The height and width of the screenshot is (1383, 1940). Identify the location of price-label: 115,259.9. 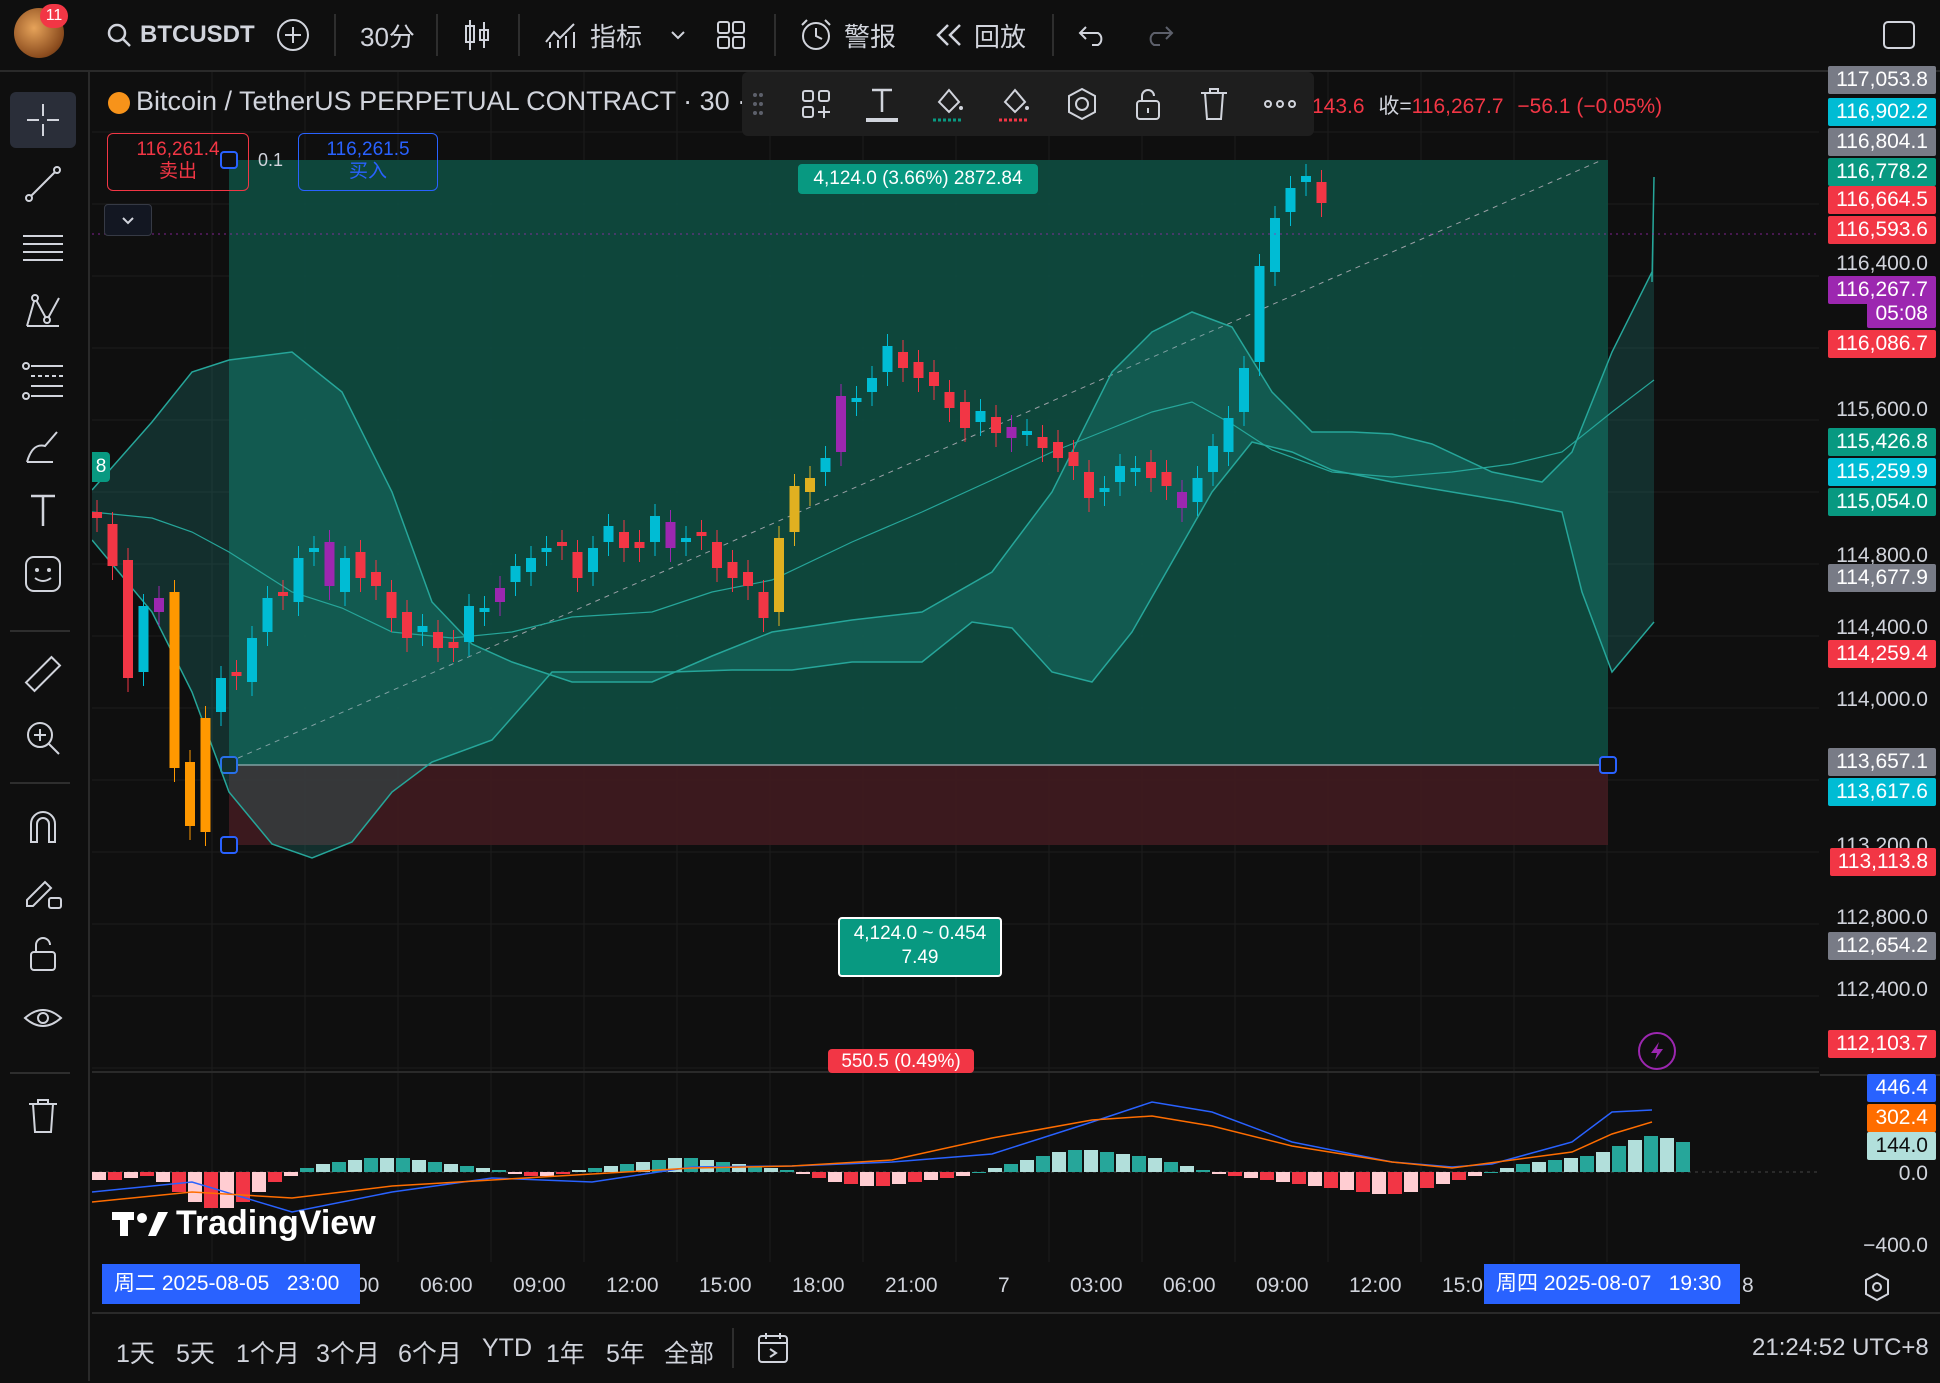
(1882, 472).